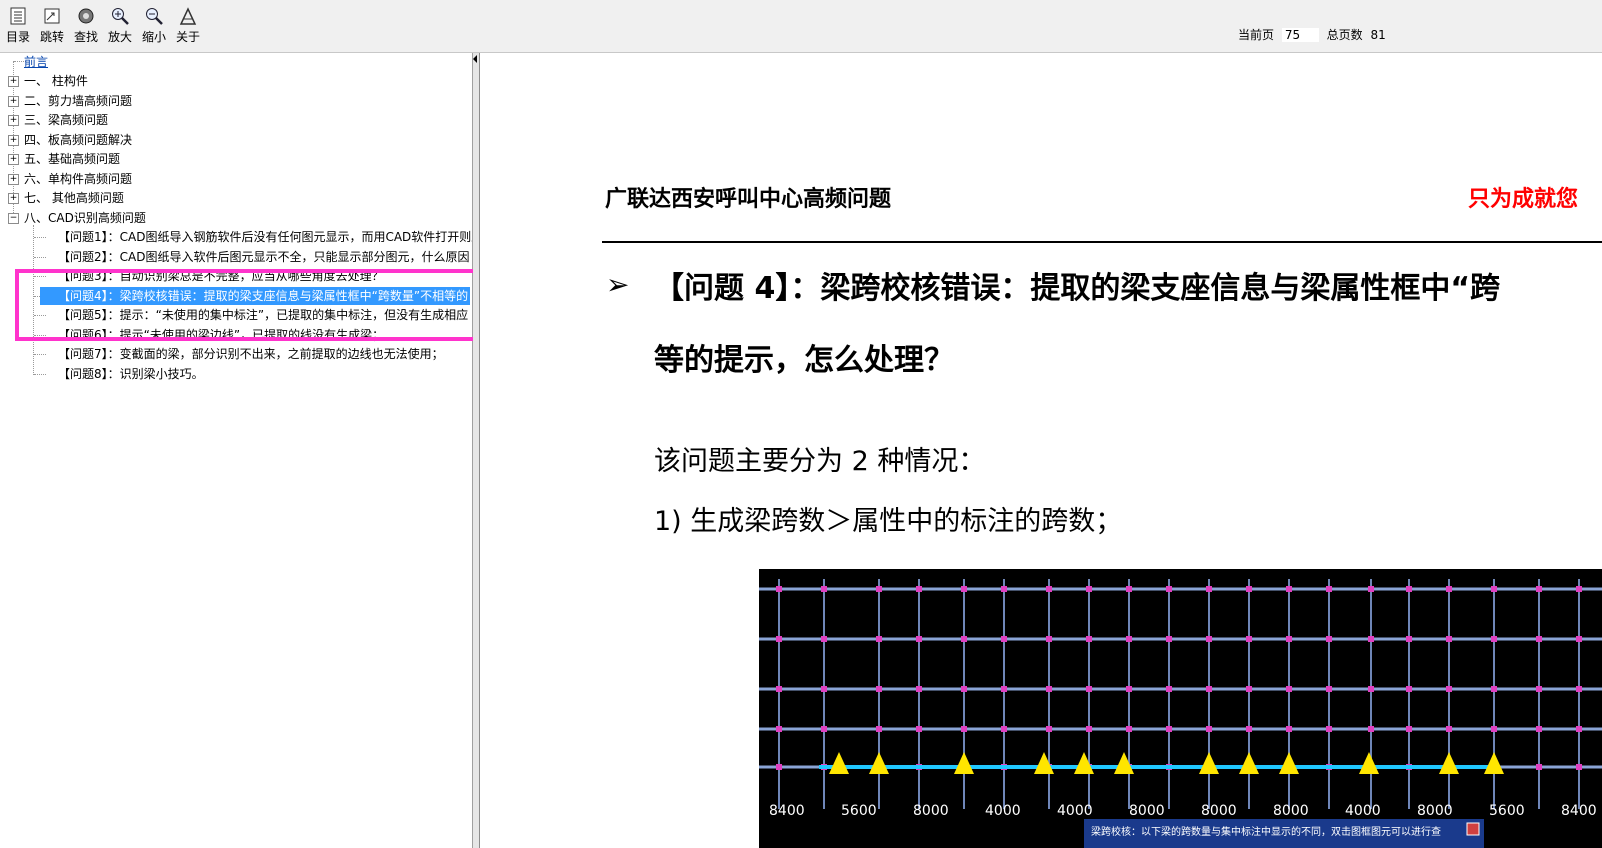 Image resolution: width=1602 pixels, height=848 pixels. Describe the element at coordinates (78, 140) in the screenshot. I see `tree-chapter-4: 四、板高频问题解决` at that location.